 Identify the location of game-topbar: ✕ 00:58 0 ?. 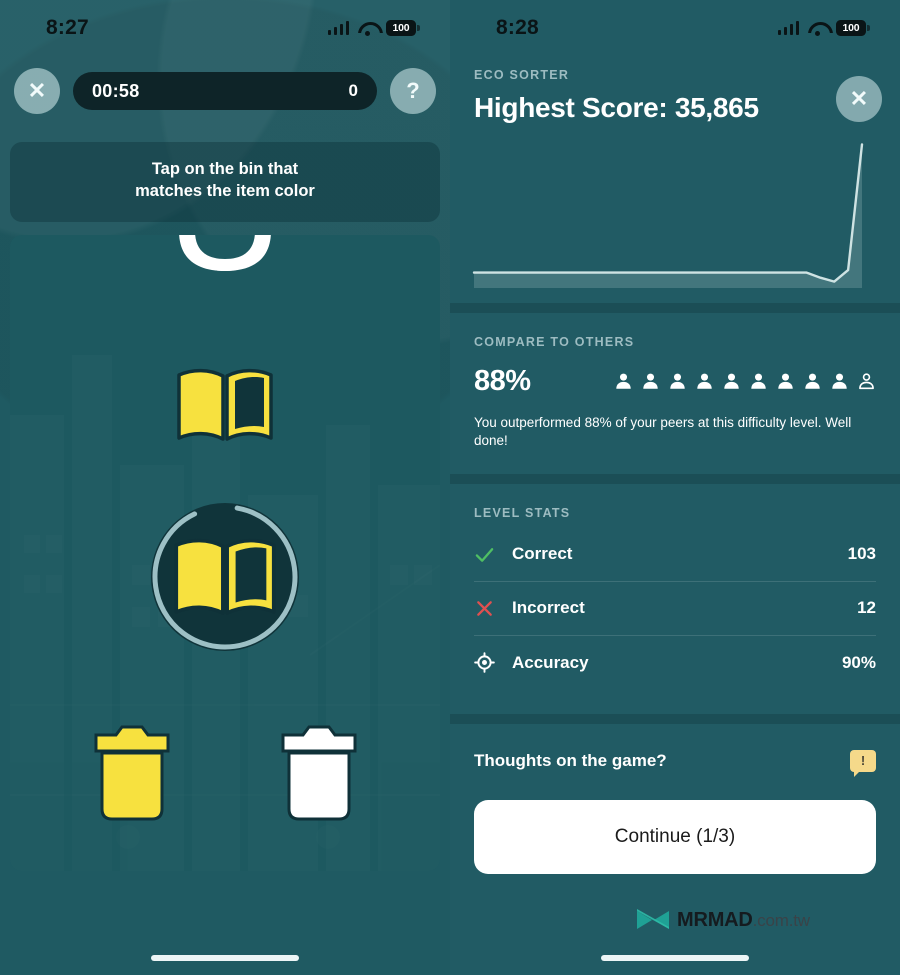
(225, 91).